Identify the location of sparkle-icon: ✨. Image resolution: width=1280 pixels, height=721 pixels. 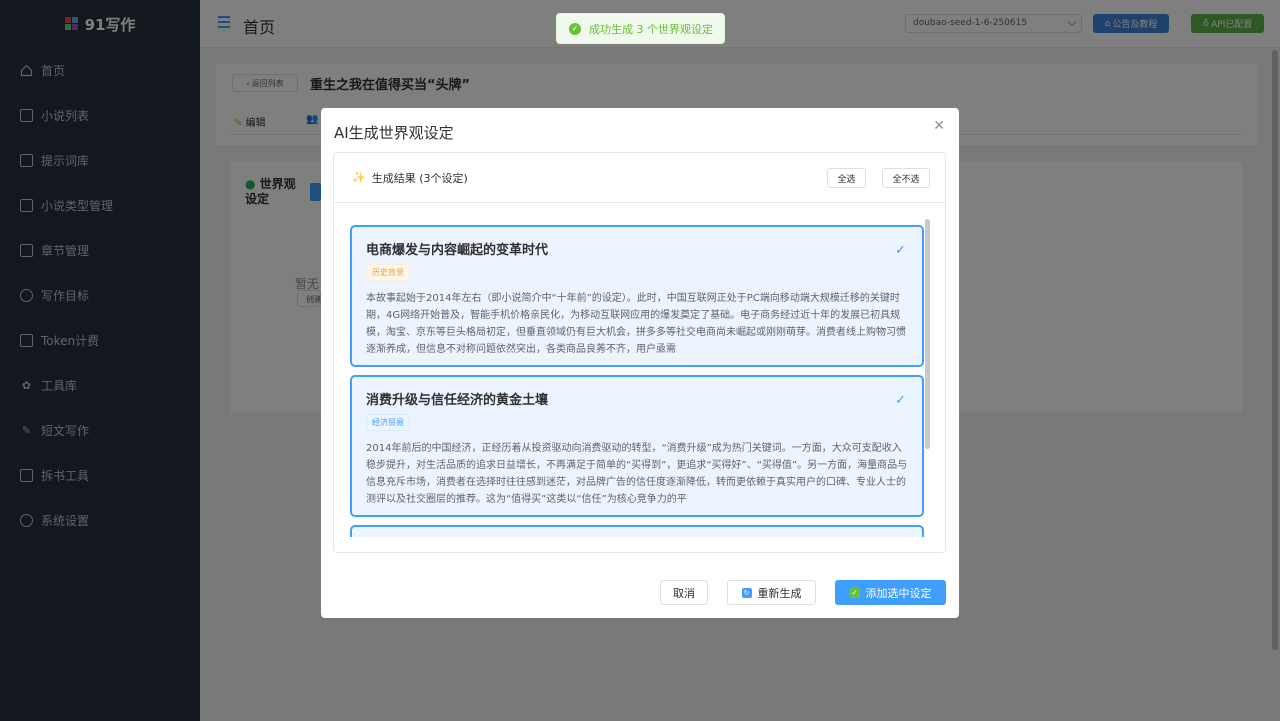
(359, 177).